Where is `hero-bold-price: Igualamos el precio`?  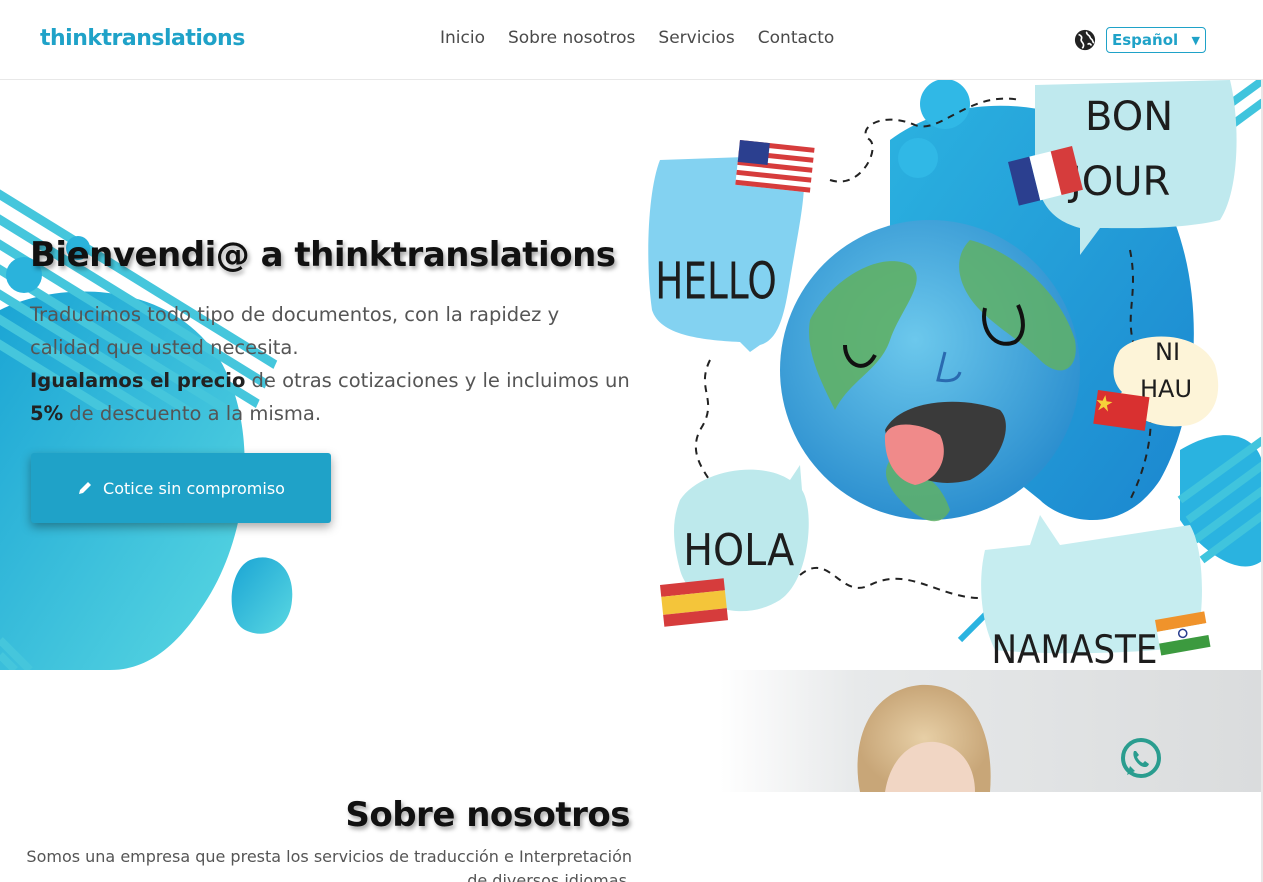 hero-bold-price: Igualamos el precio is located at coordinates (138, 380).